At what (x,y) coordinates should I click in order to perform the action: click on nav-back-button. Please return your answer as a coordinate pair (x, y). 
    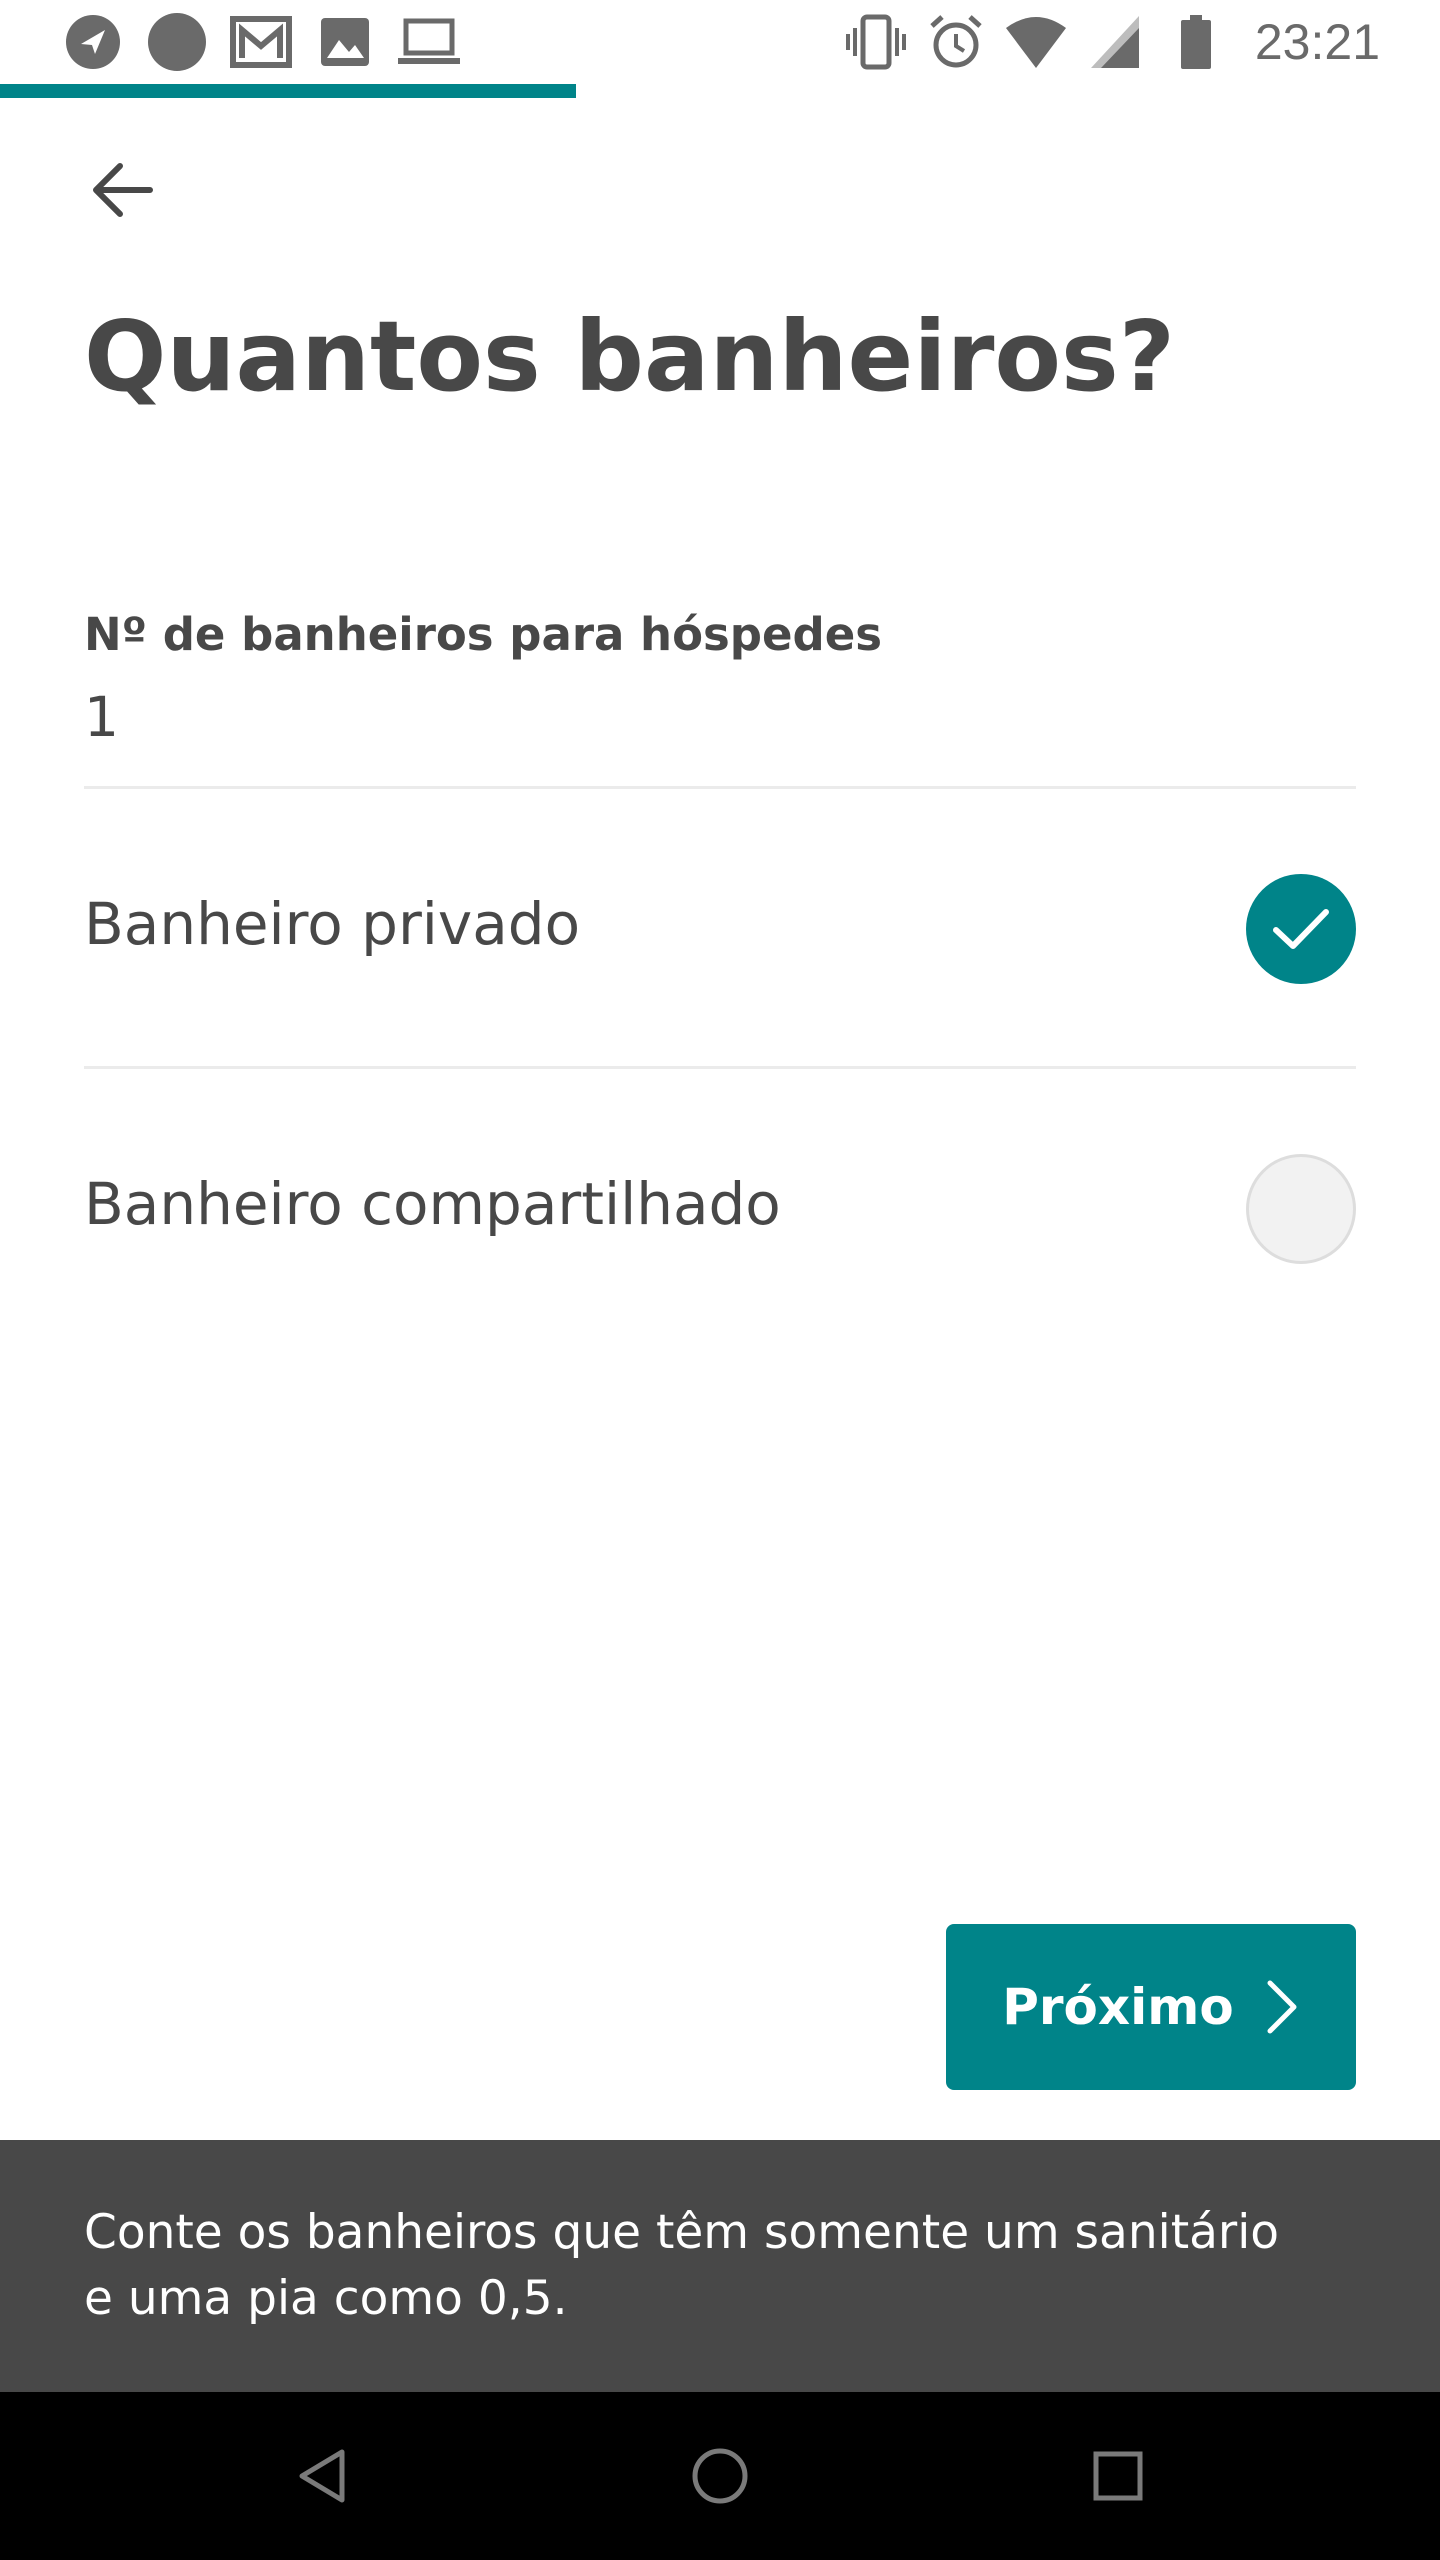
    Looking at the image, I should click on (322, 2476).